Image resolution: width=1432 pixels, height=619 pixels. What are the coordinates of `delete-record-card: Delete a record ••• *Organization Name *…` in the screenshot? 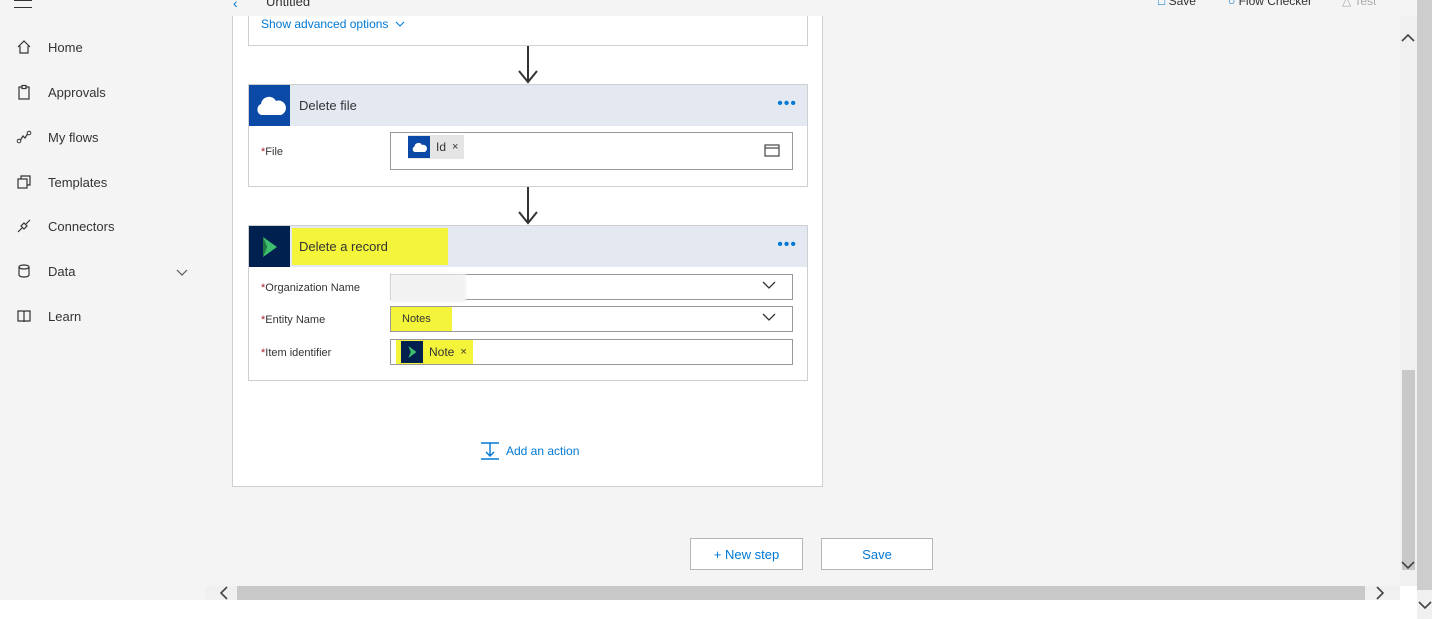 It's located at (528, 303).